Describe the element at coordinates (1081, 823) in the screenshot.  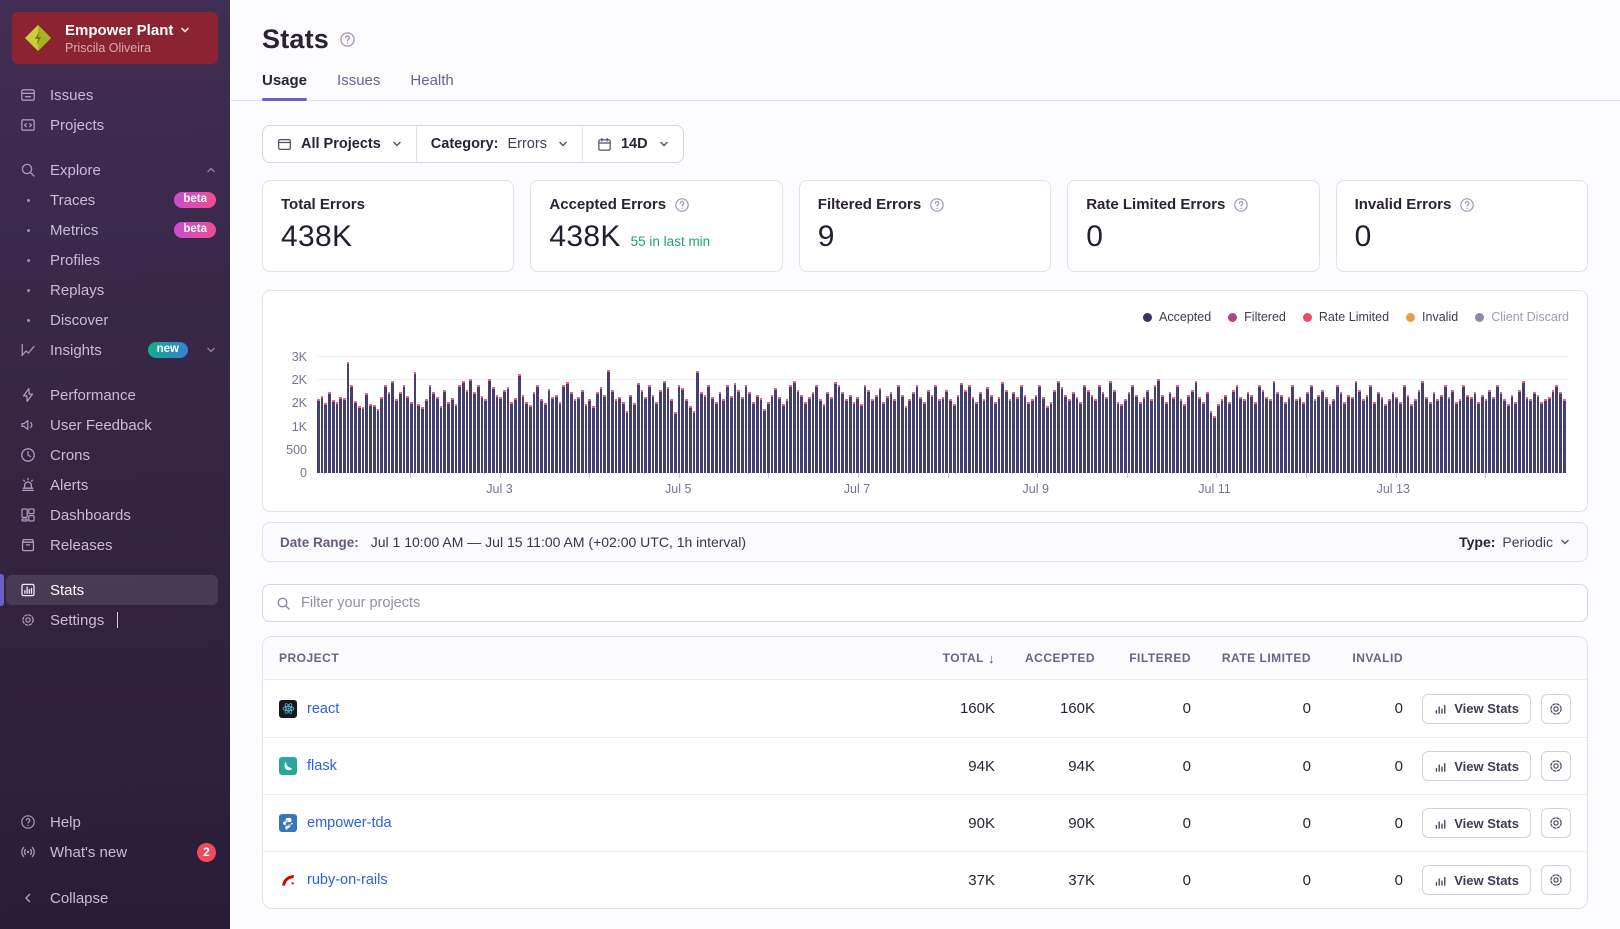
I see `cell-accepted: 90K` at that location.